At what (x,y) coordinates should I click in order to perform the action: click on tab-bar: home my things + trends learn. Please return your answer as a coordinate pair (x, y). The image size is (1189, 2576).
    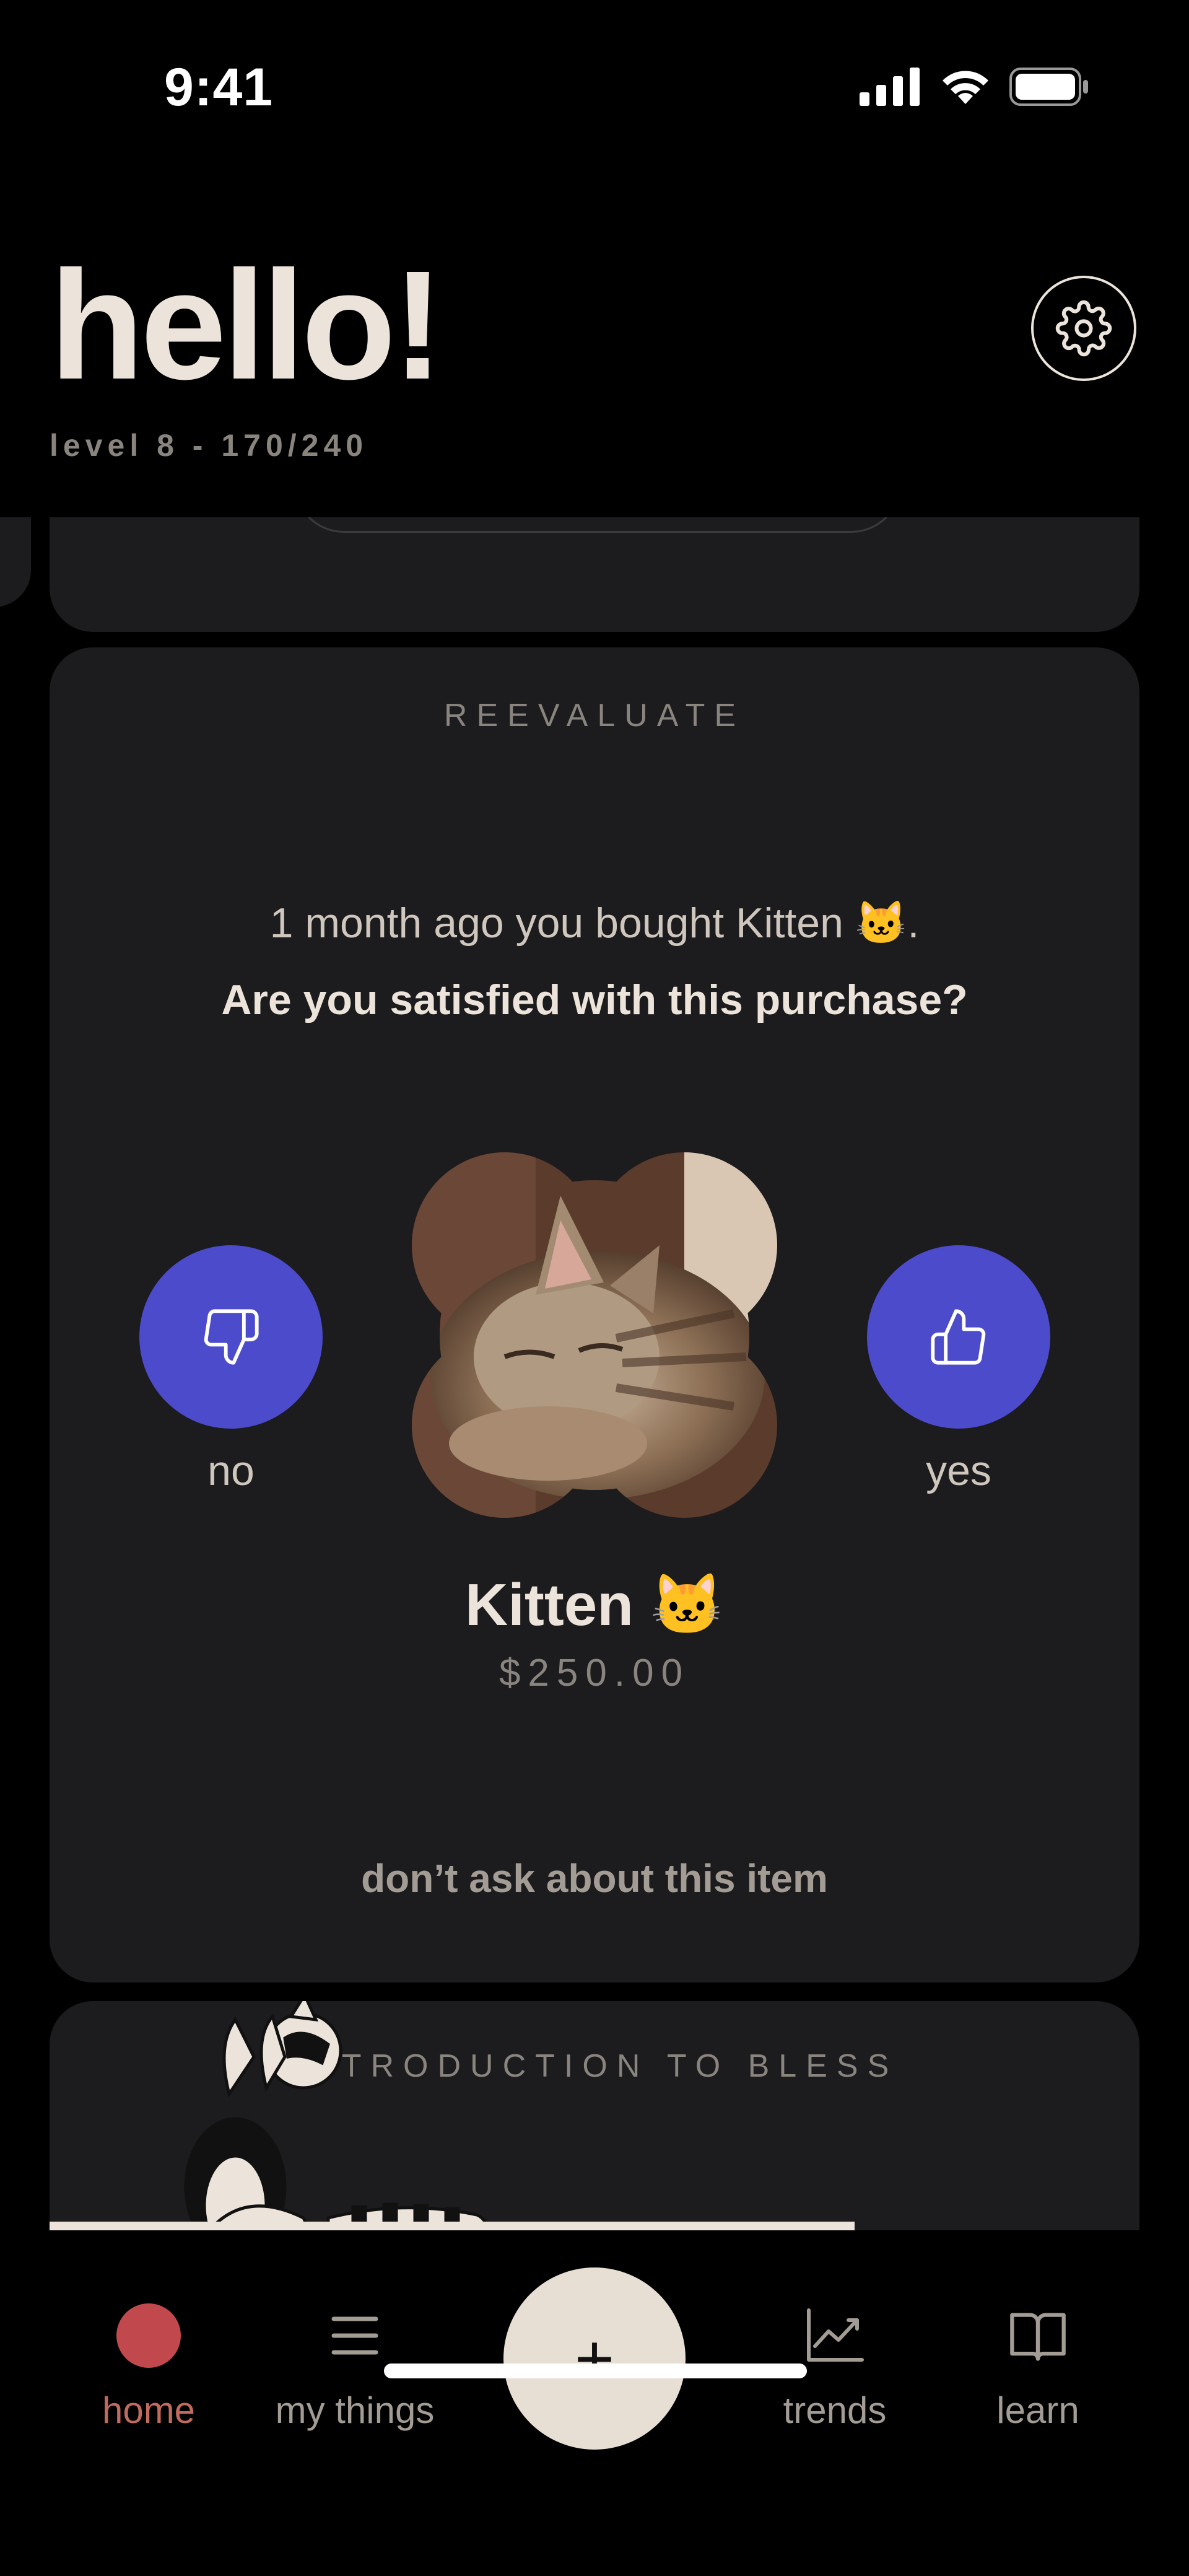
    Looking at the image, I should click on (594, 2403).